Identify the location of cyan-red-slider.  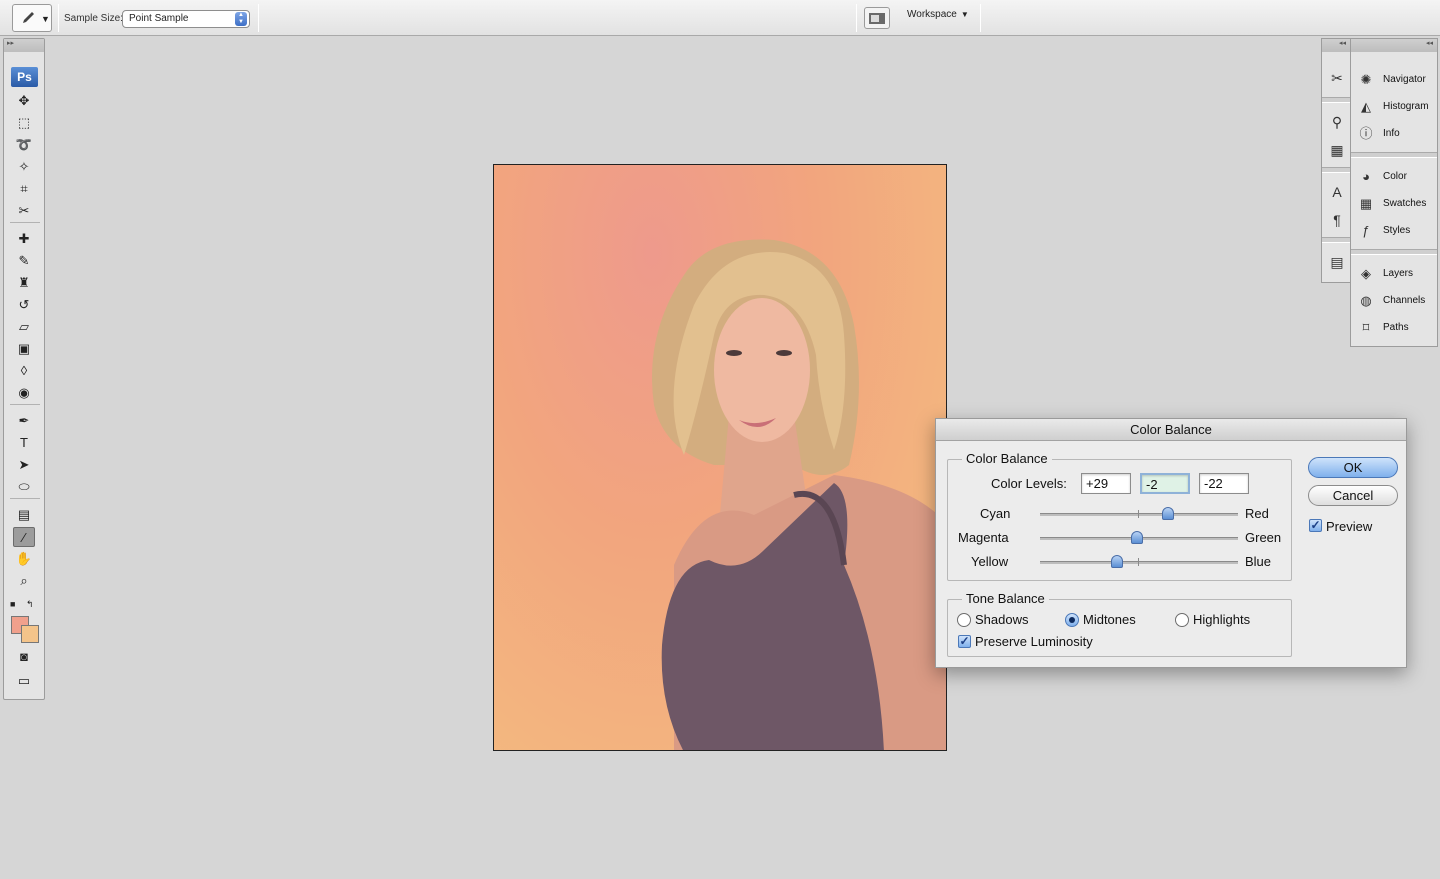
(1139, 513).